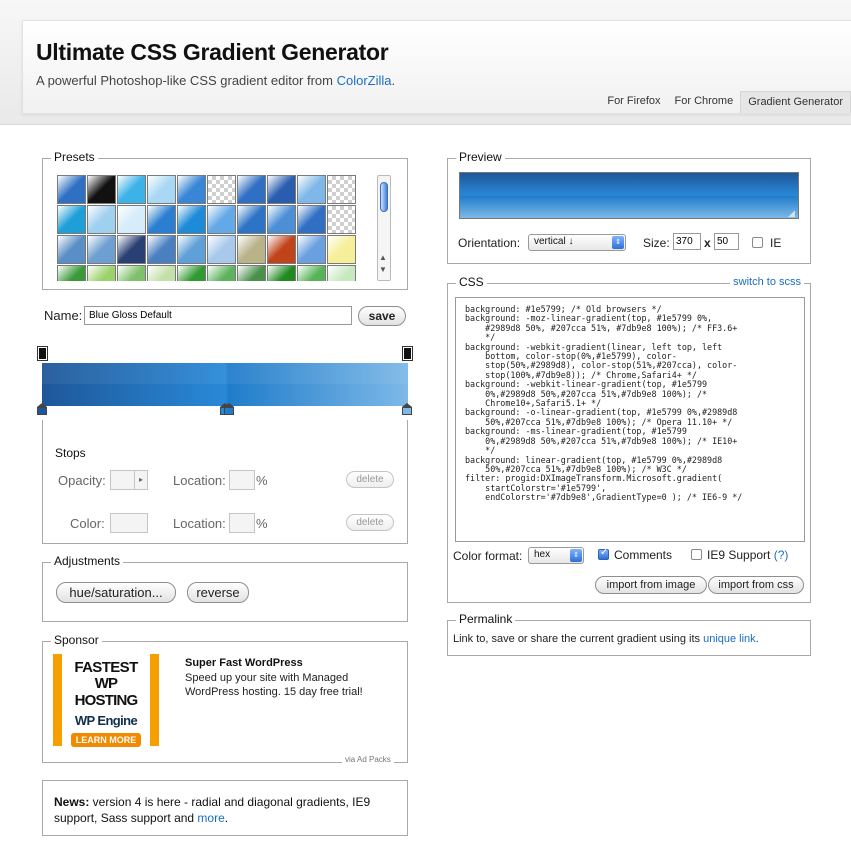 The image size is (851, 864). Describe the element at coordinates (225, 384) in the screenshot. I see `gradient-bar` at that location.